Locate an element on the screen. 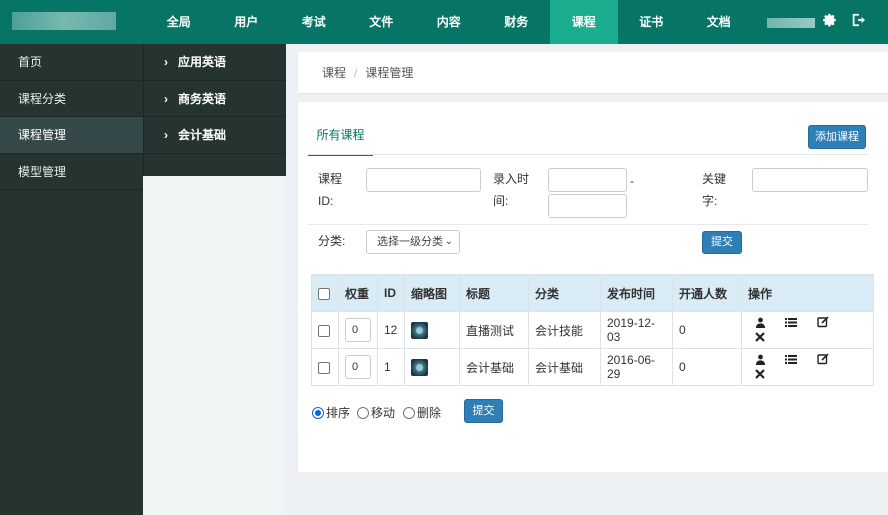 The height and width of the screenshot is (515, 888). nav-exams: 考试 is located at coordinates (314, 22).